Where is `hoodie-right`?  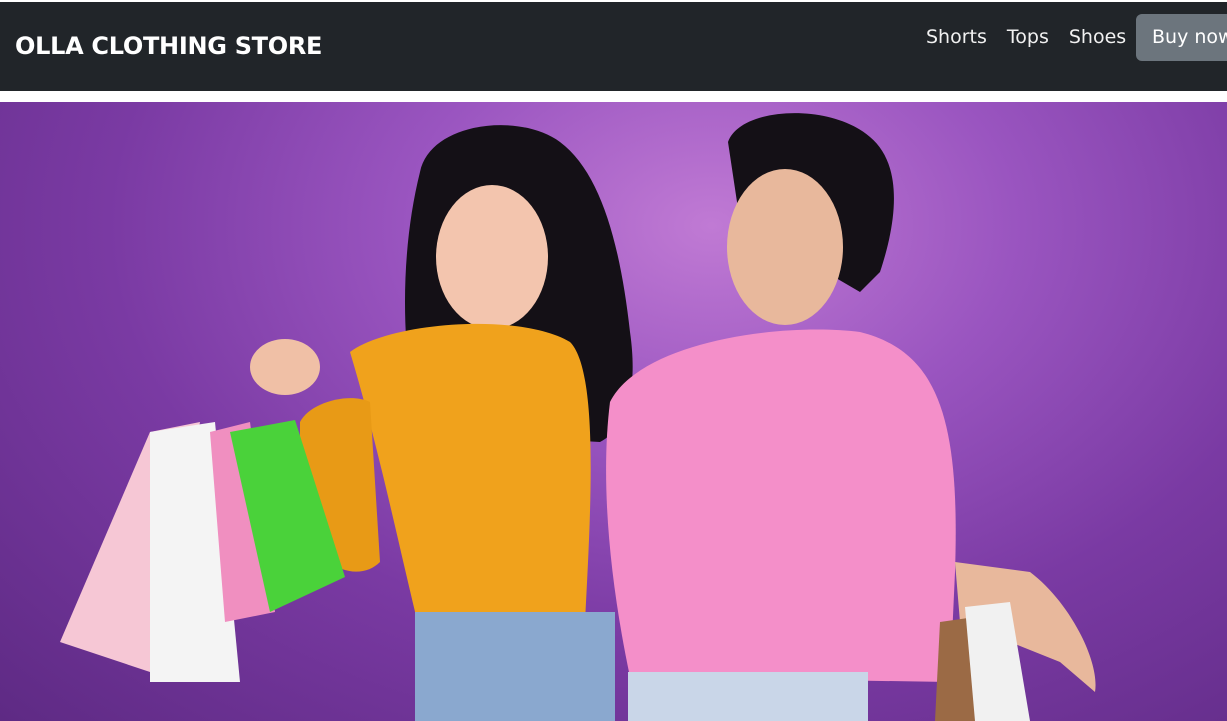 hoodie-right is located at coordinates (781, 505).